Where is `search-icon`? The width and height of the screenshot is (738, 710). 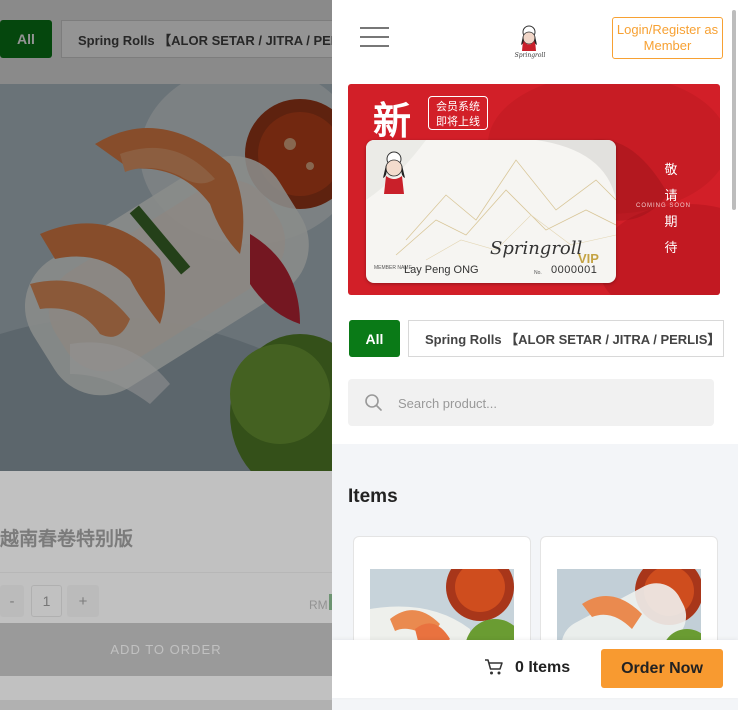 search-icon is located at coordinates (373, 402).